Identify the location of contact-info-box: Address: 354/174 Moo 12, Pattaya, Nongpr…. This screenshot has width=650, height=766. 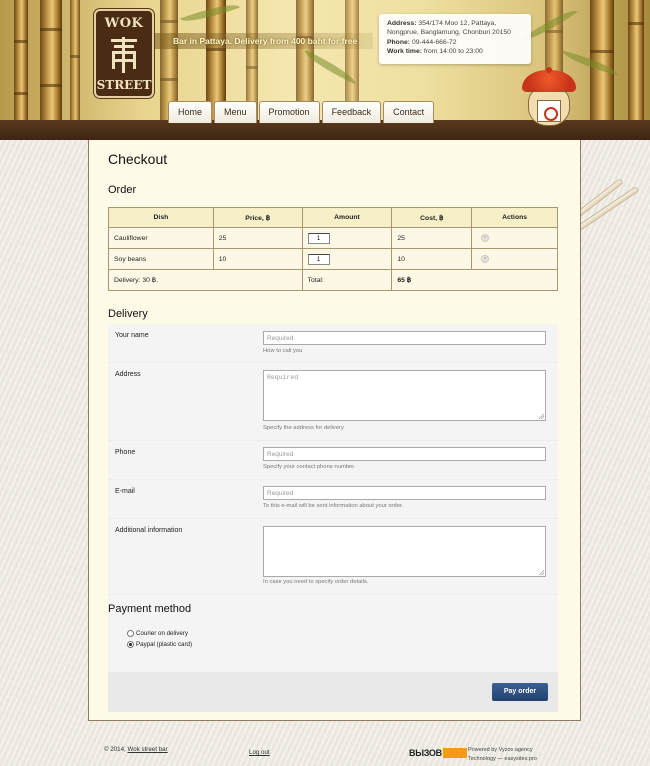
(455, 39).